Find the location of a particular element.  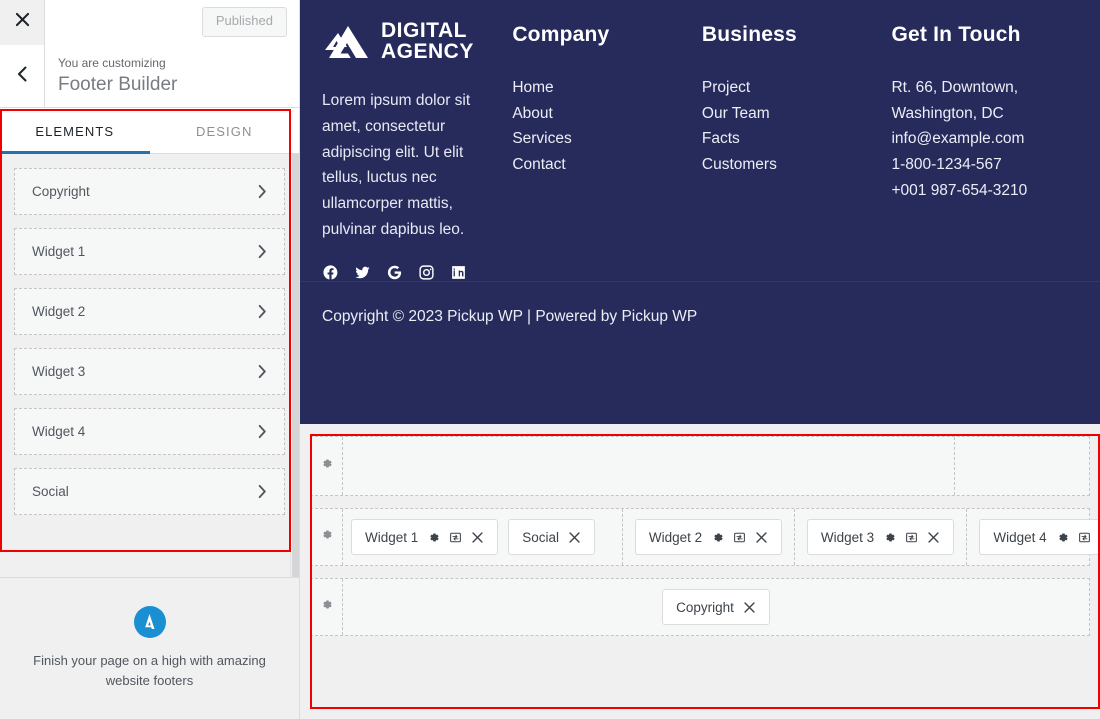

builder-row-bottom: Copyright is located at coordinates (700, 607).